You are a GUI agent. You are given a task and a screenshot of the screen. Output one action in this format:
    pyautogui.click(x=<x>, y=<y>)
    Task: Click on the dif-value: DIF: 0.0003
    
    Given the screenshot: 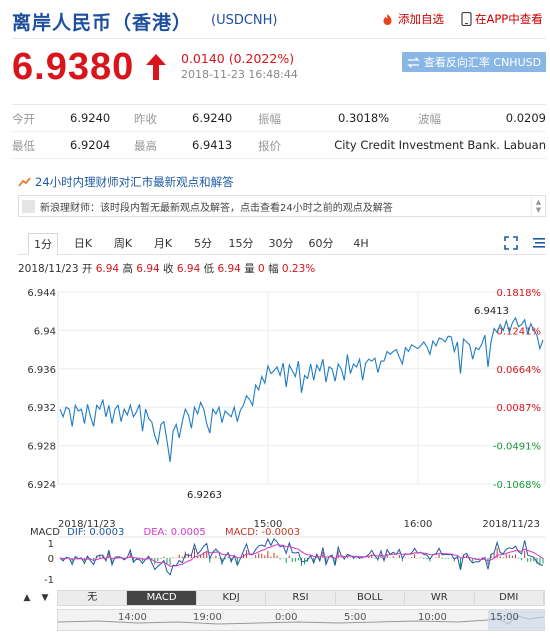 What is the action you would take?
    pyautogui.click(x=96, y=532)
    